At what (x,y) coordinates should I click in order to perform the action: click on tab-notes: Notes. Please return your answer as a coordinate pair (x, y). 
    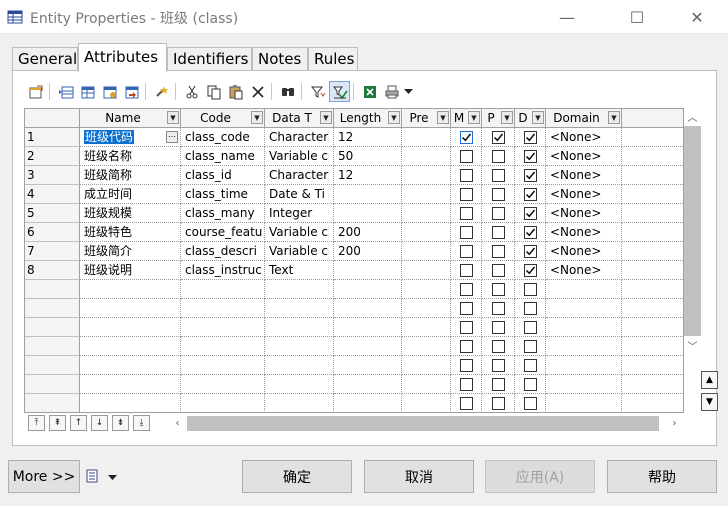
    Looking at the image, I should click on (280, 59).